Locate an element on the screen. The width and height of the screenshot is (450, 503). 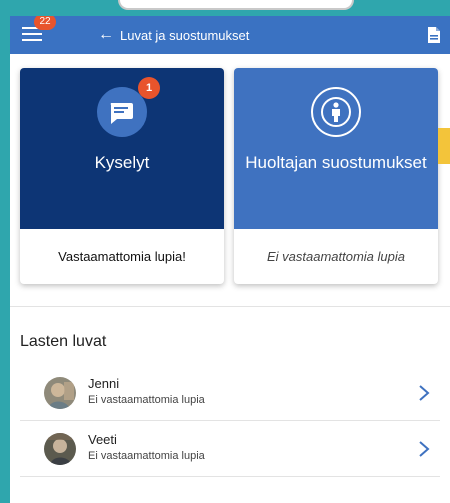
person-info-icon-circle is located at coordinates (336, 112).